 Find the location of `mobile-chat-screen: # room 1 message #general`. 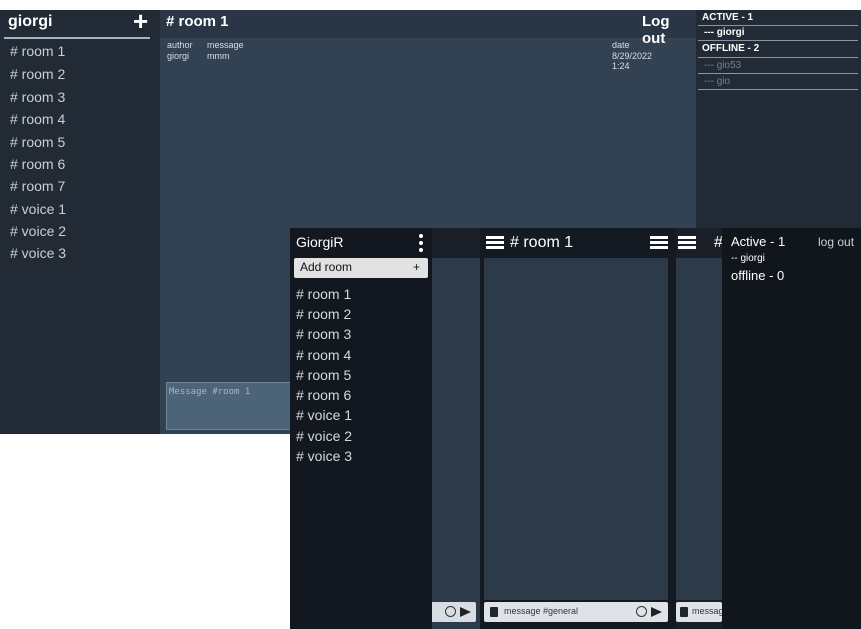

mobile-chat-screen: # room 1 message #general is located at coordinates (578, 428).